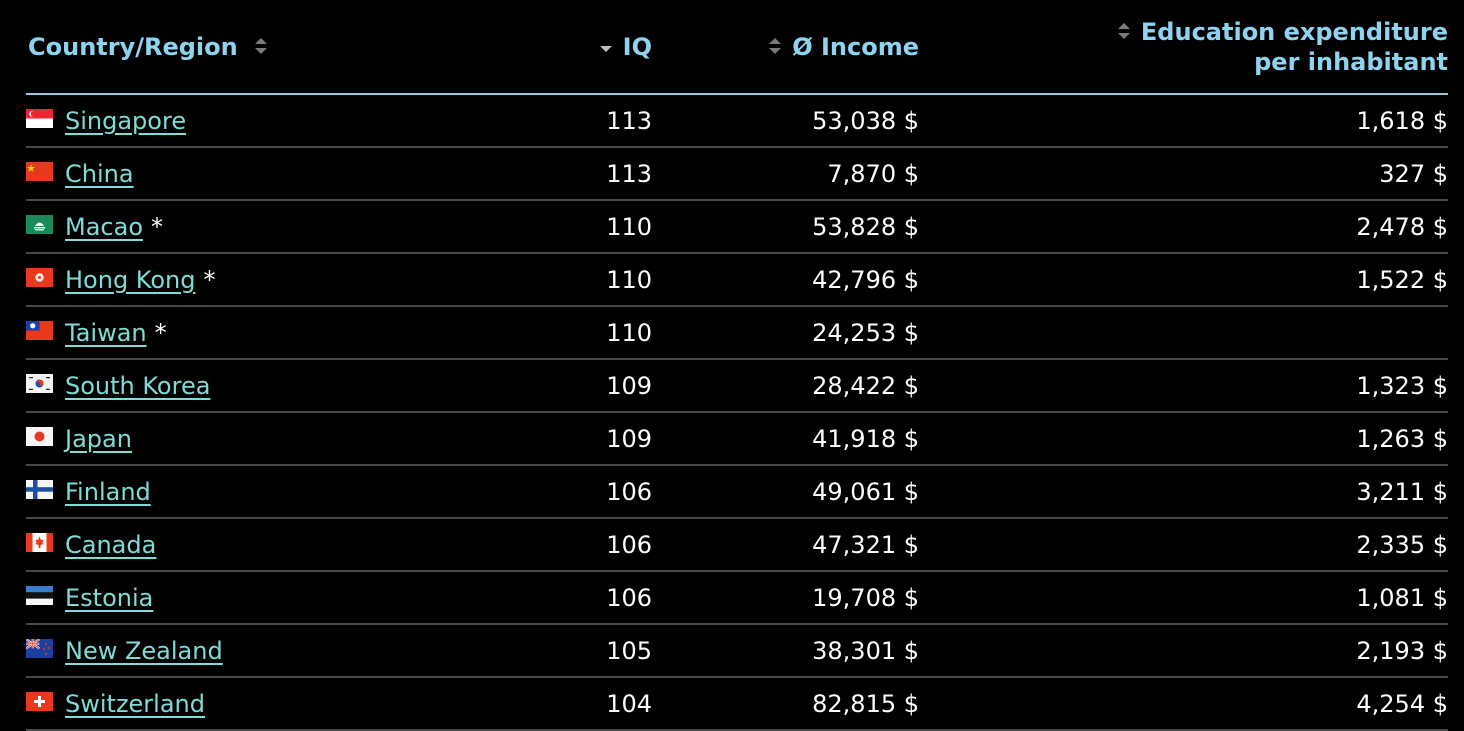 This screenshot has width=1464, height=731. What do you see at coordinates (39, 118) in the screenshot?
I see `singapore-flag-icon` at bounding box center [39, 118].